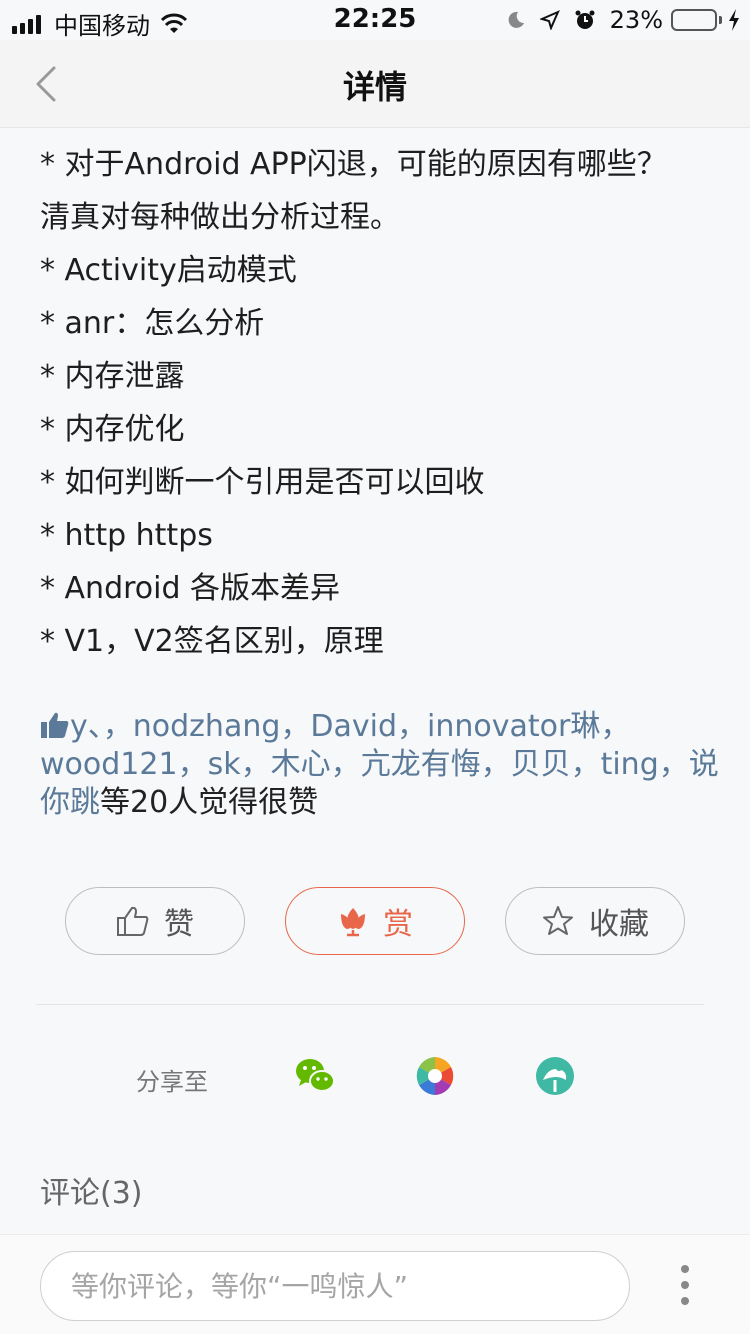  Describe the element at coordinates (112, 429) in the screenshot. I see `article-line: * 内存优化` at that location.